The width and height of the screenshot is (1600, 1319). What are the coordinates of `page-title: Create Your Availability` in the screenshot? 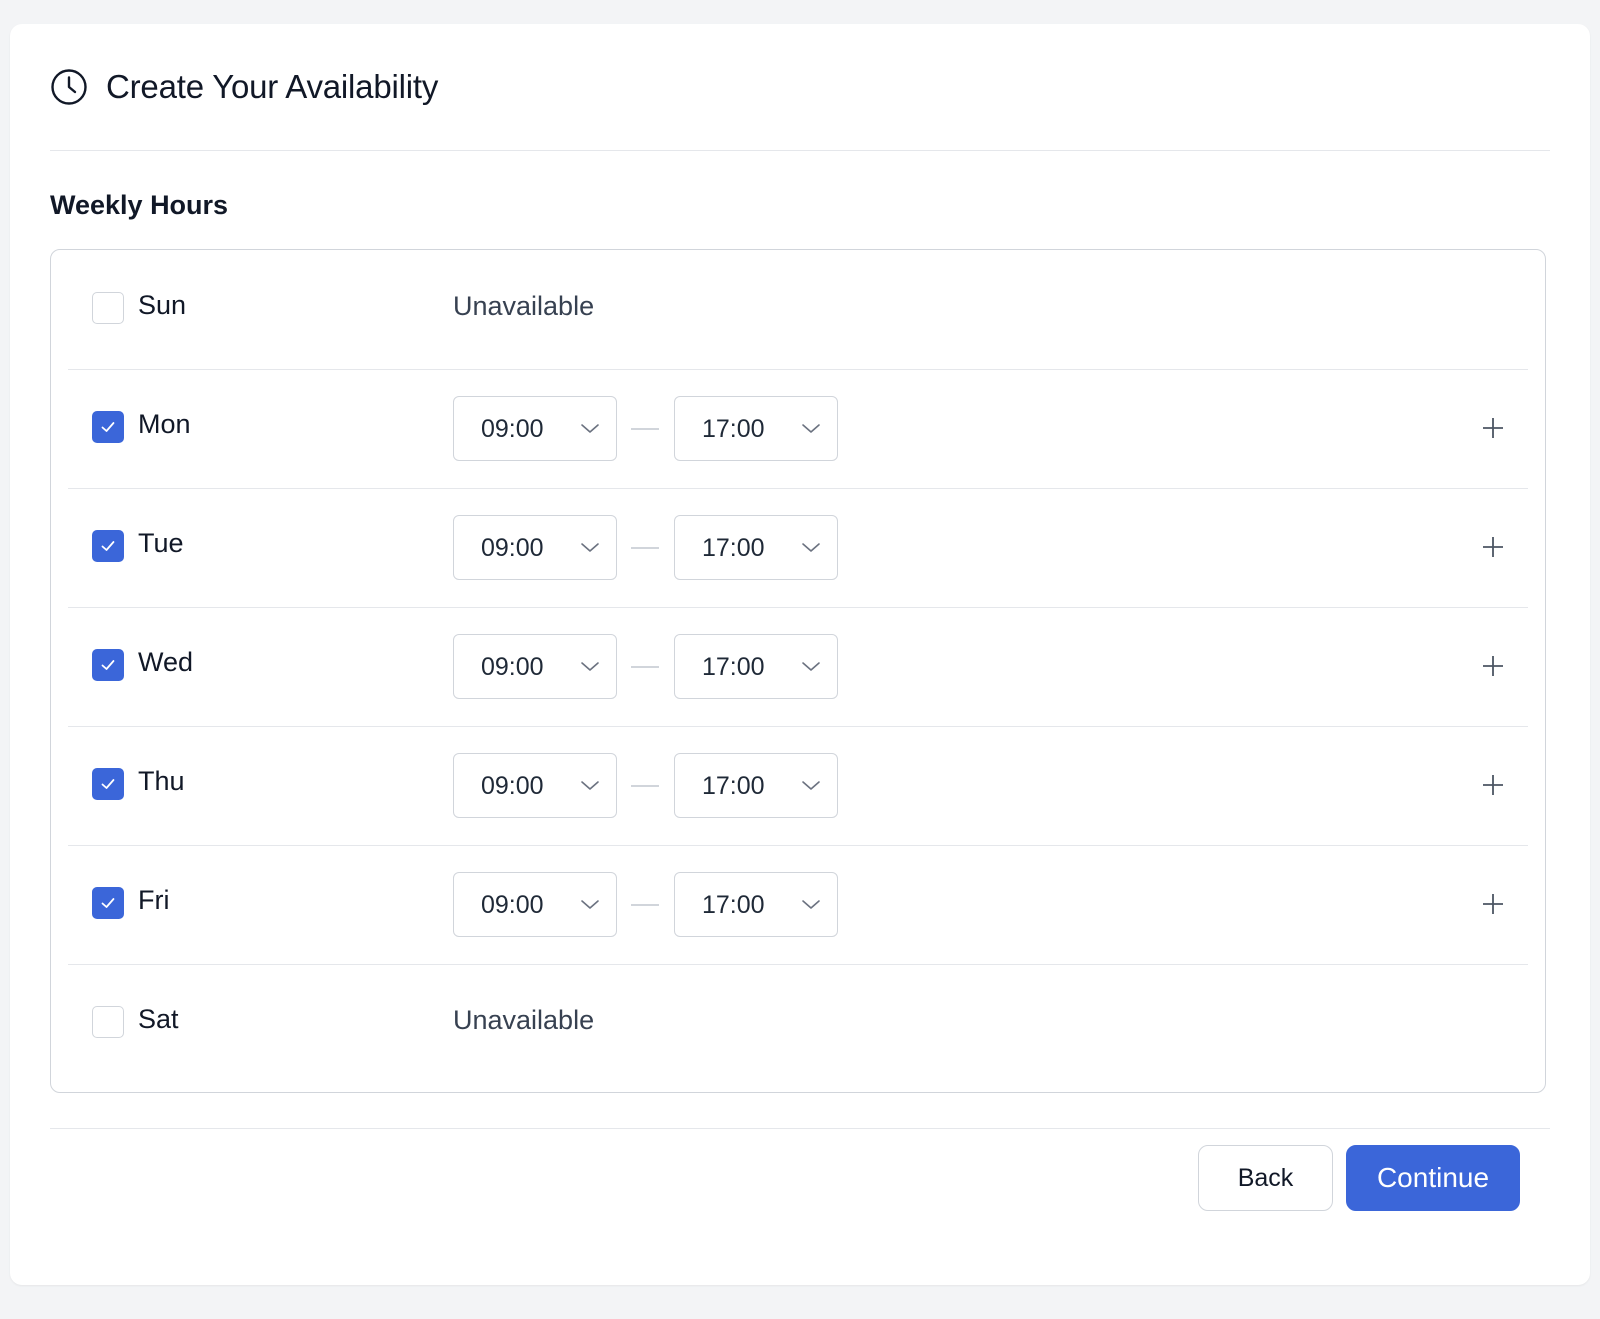 It's located at (272, 86).